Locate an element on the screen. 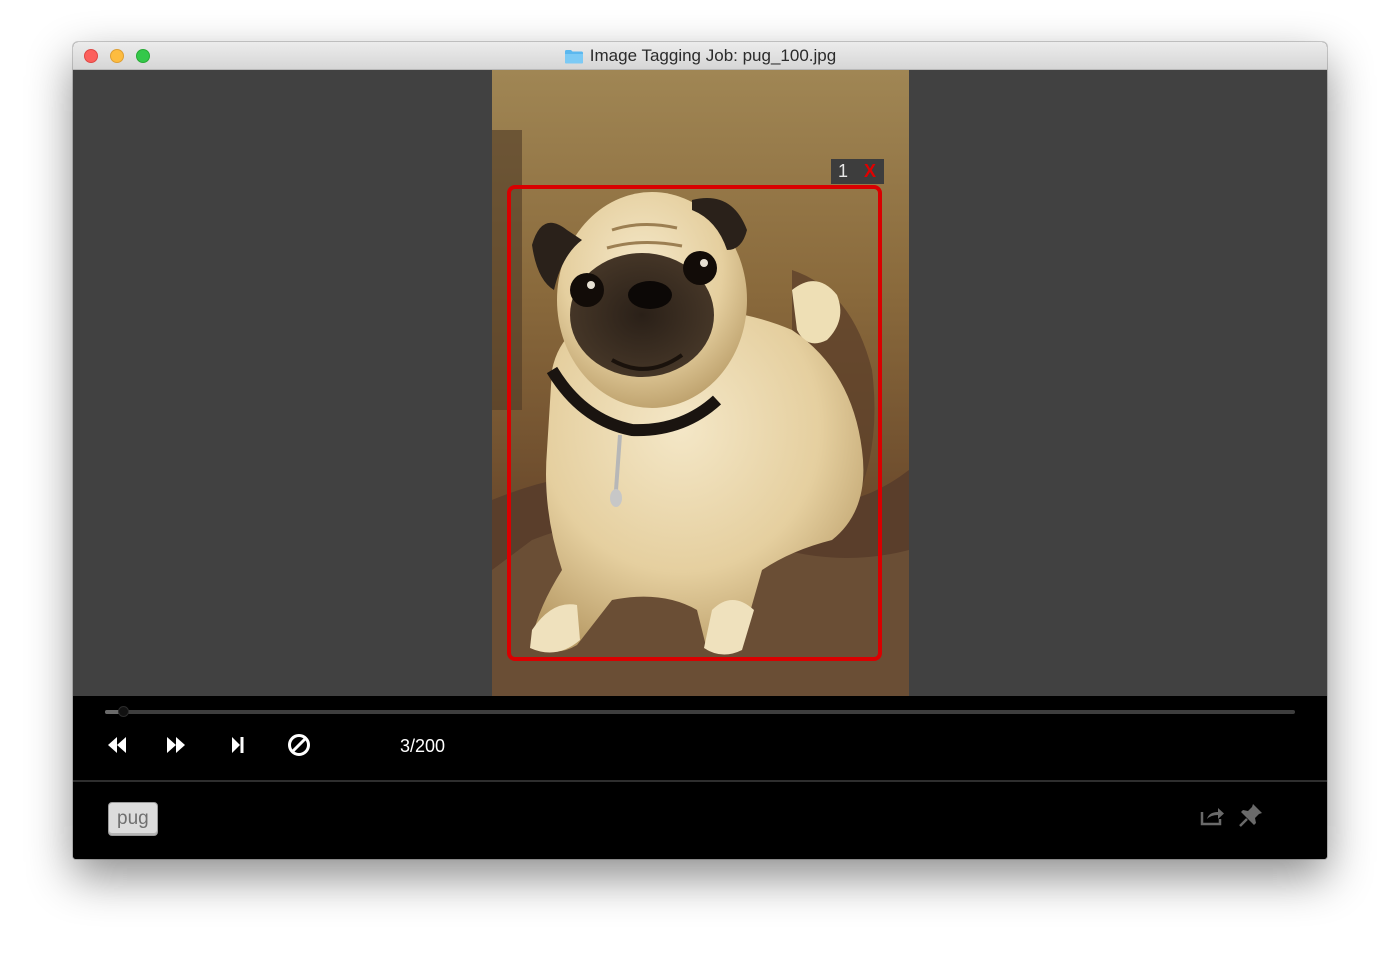  tag-bar: pug is located at coordinates (700, 820).